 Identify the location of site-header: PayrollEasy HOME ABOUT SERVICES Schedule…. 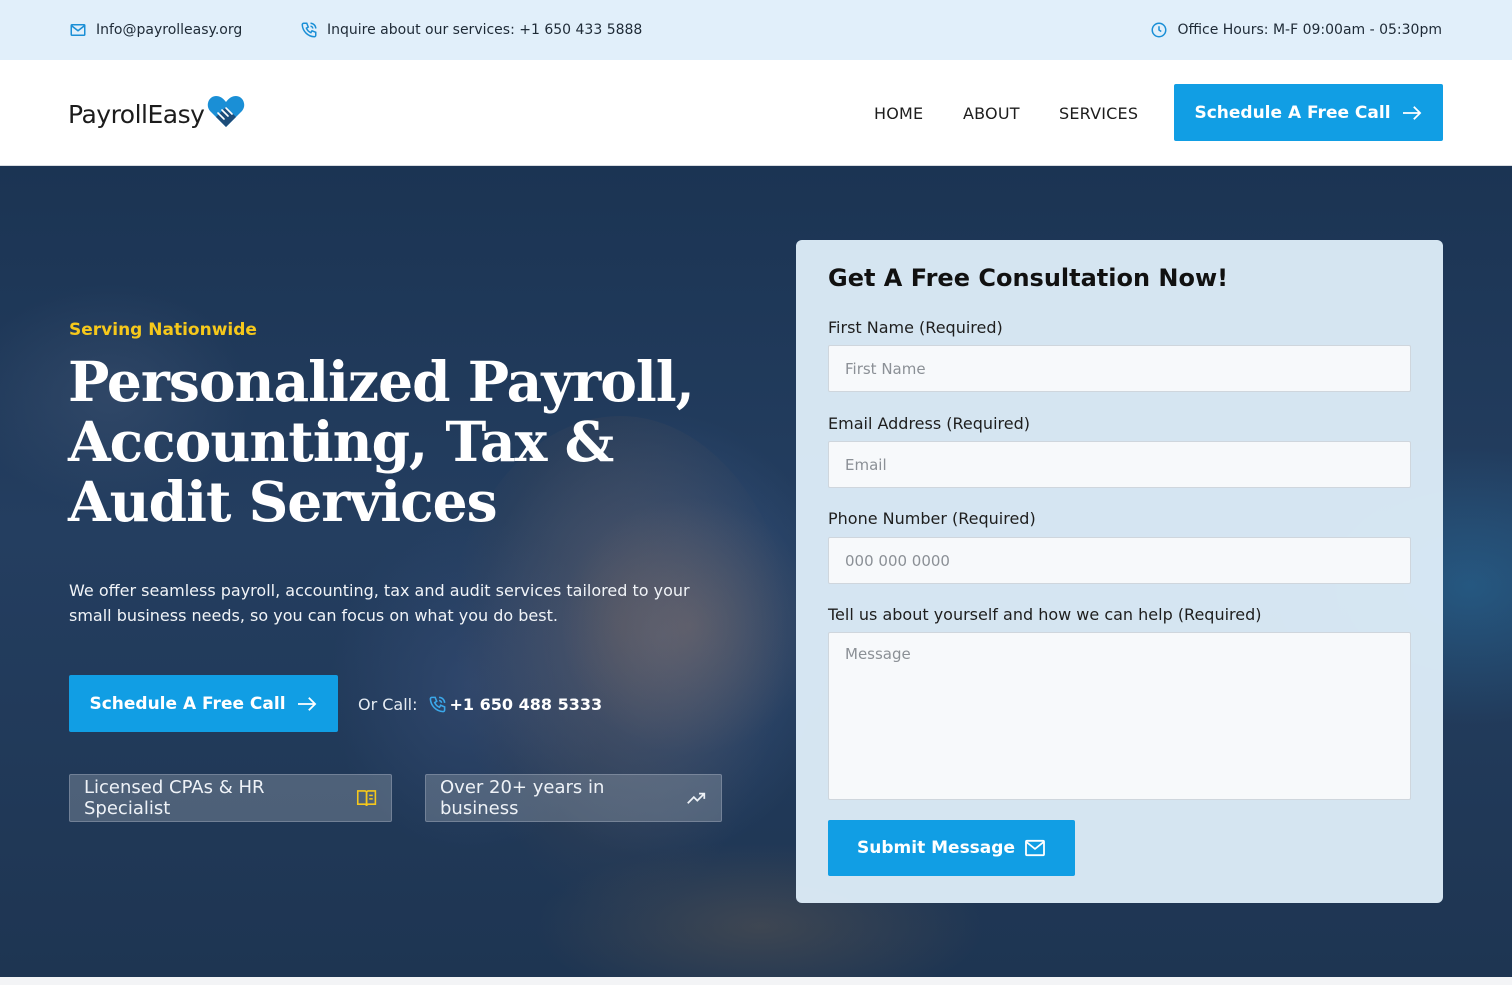
(756, 113).